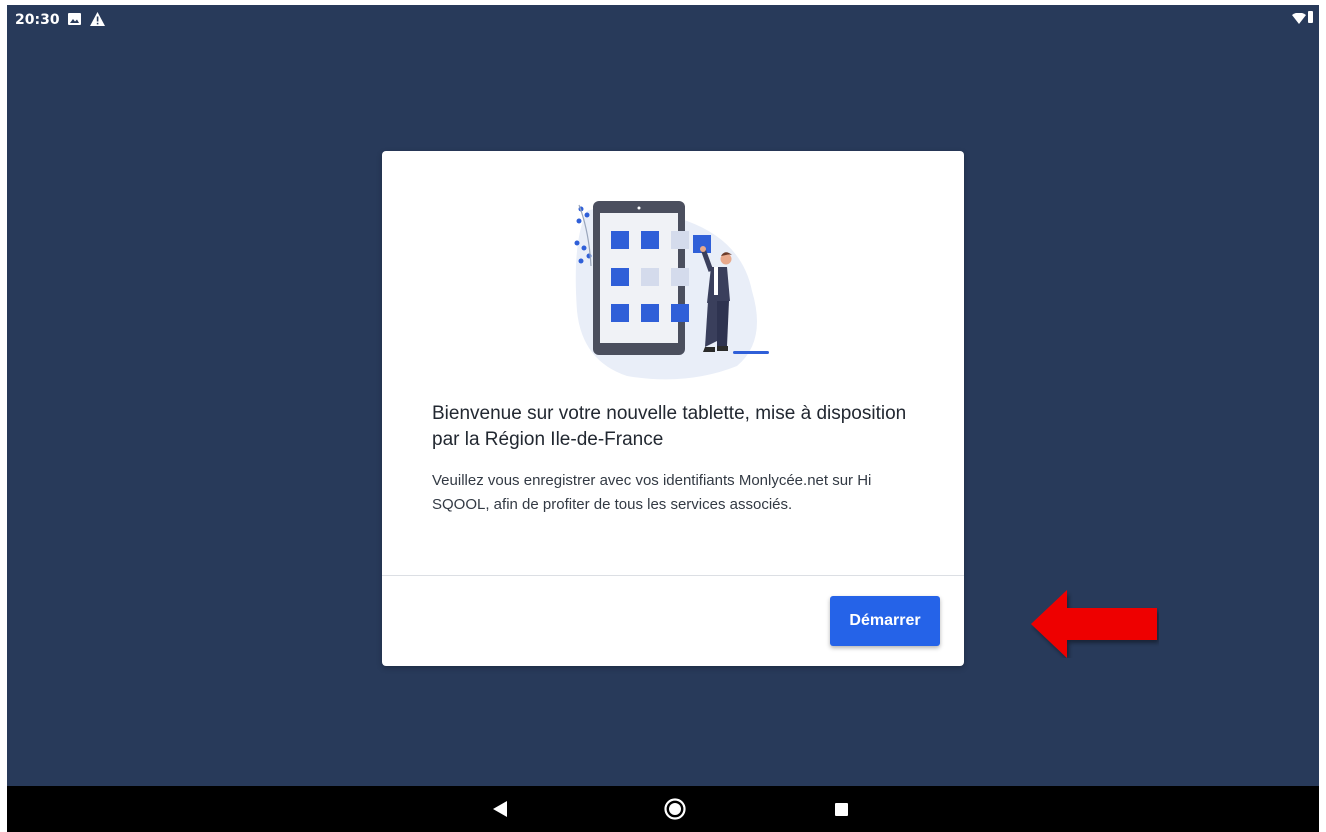 This screenshot has height=832, width=1326. I want to click on status-bar: 20:30, so click(663, 19).